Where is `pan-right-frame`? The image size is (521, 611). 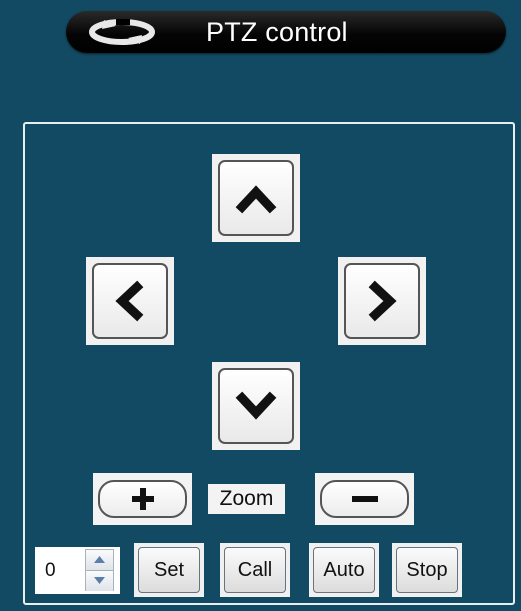 pan-right-frame is located at coordinates (382, 301).